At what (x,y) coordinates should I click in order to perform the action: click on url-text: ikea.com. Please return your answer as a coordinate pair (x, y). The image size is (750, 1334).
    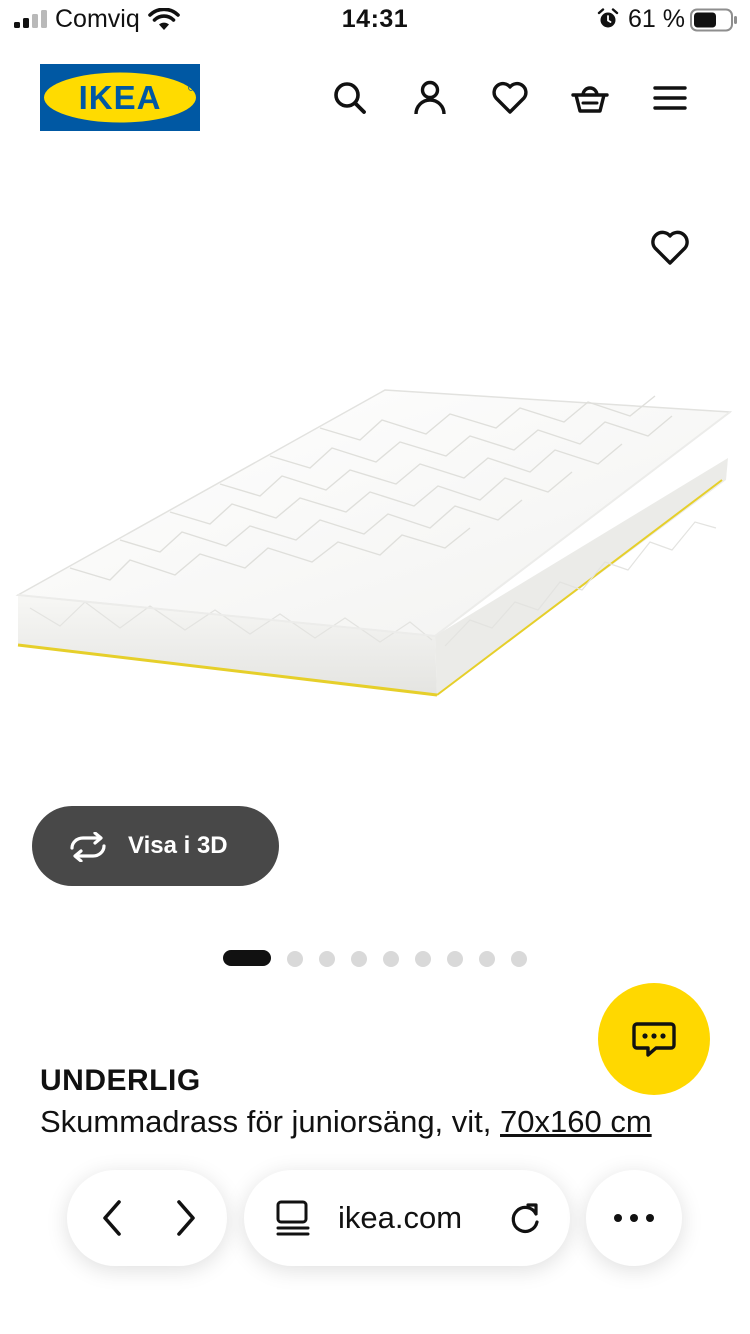
    Looking at the image, I should click on (400, 1218).